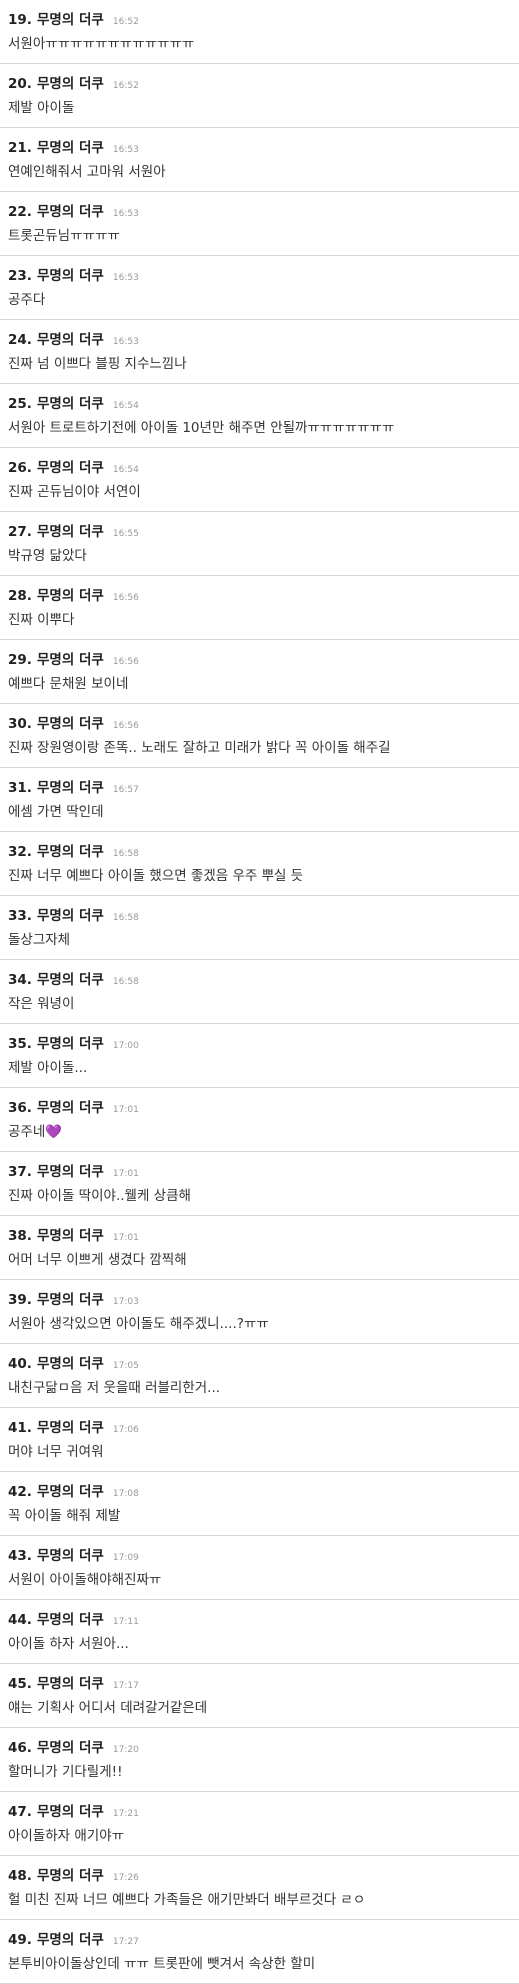  Describe the element at coordinates (20, 404) in the screenshot. I see `comment-number: 25.` at that location.